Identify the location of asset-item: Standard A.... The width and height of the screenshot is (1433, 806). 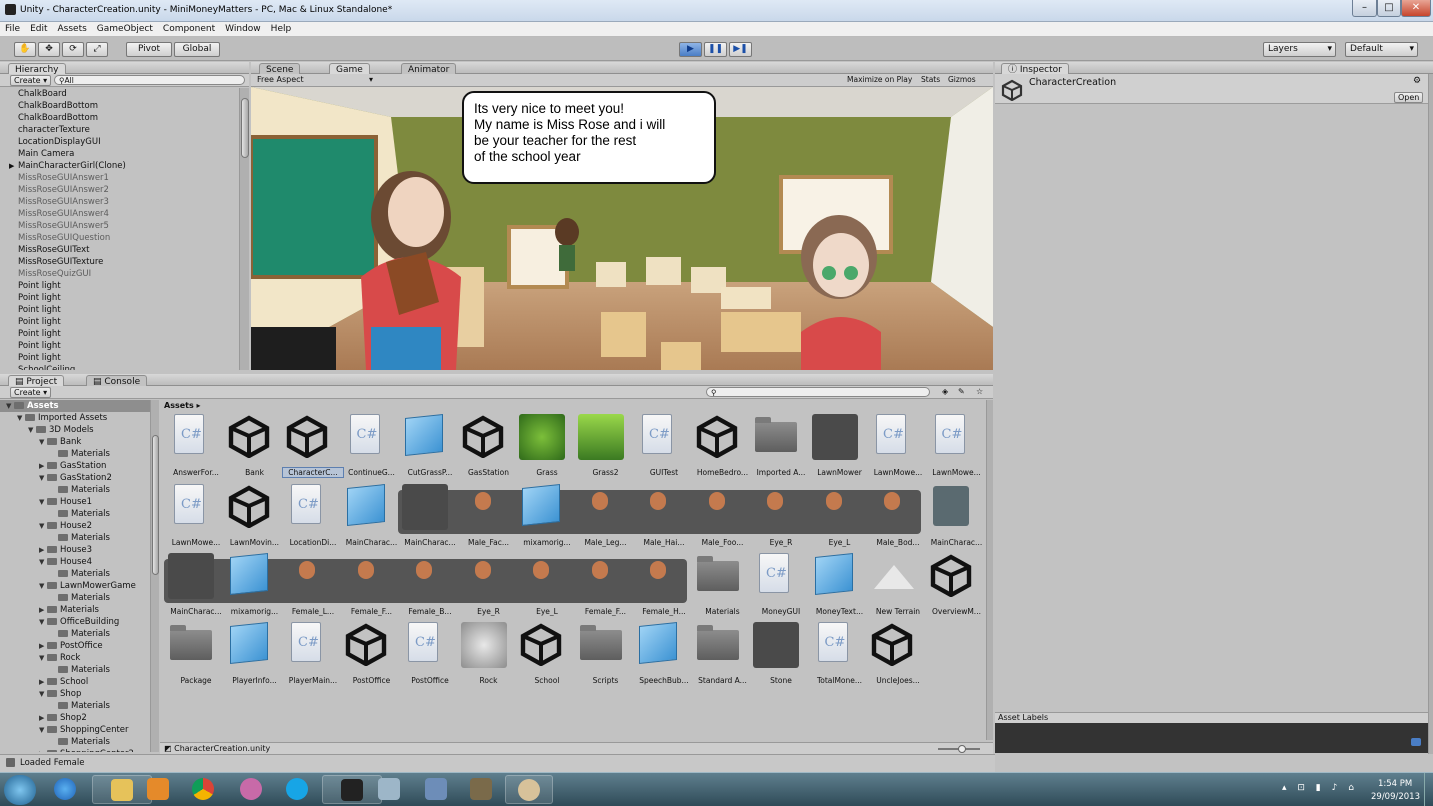
(720, 653).